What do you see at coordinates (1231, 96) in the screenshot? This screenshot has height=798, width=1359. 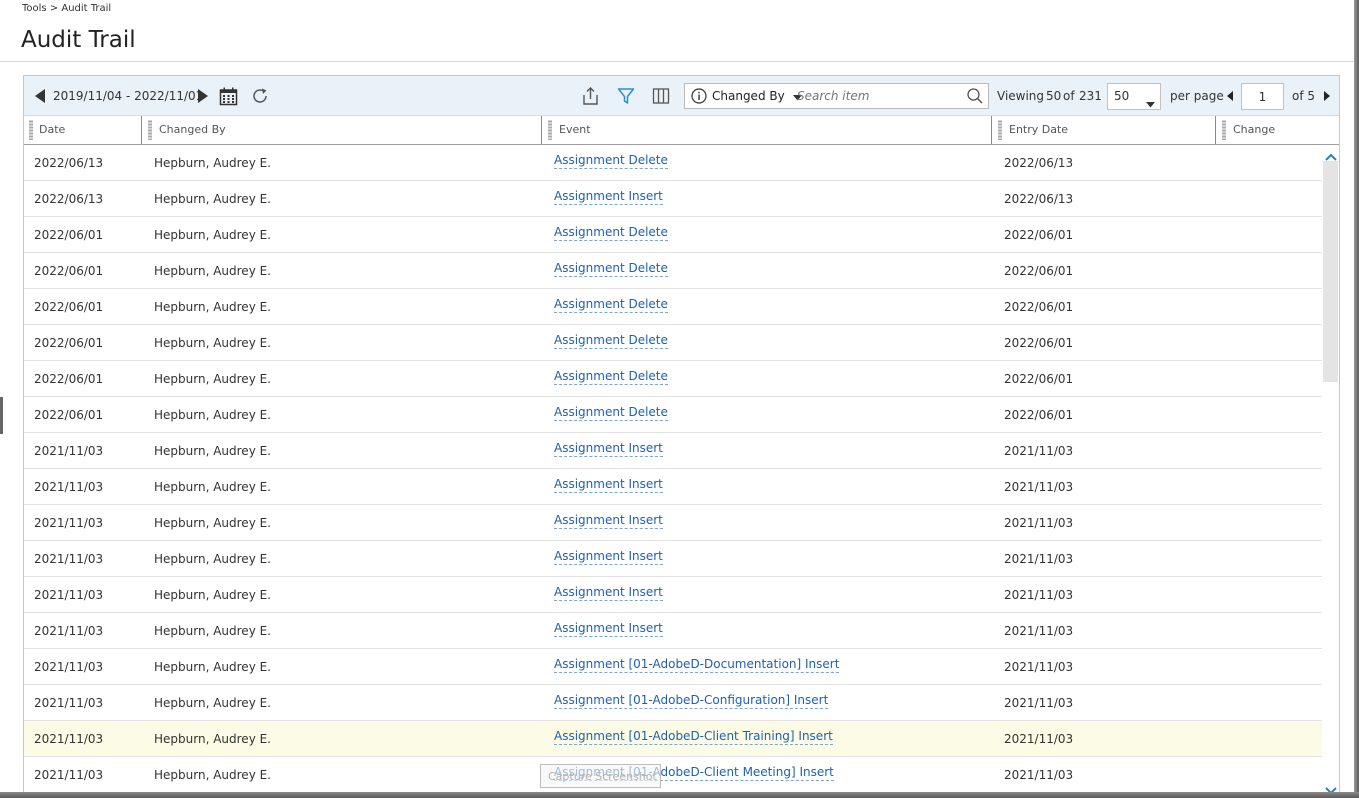 I see `prev-page-icon` at bounding box center [1231, 96].